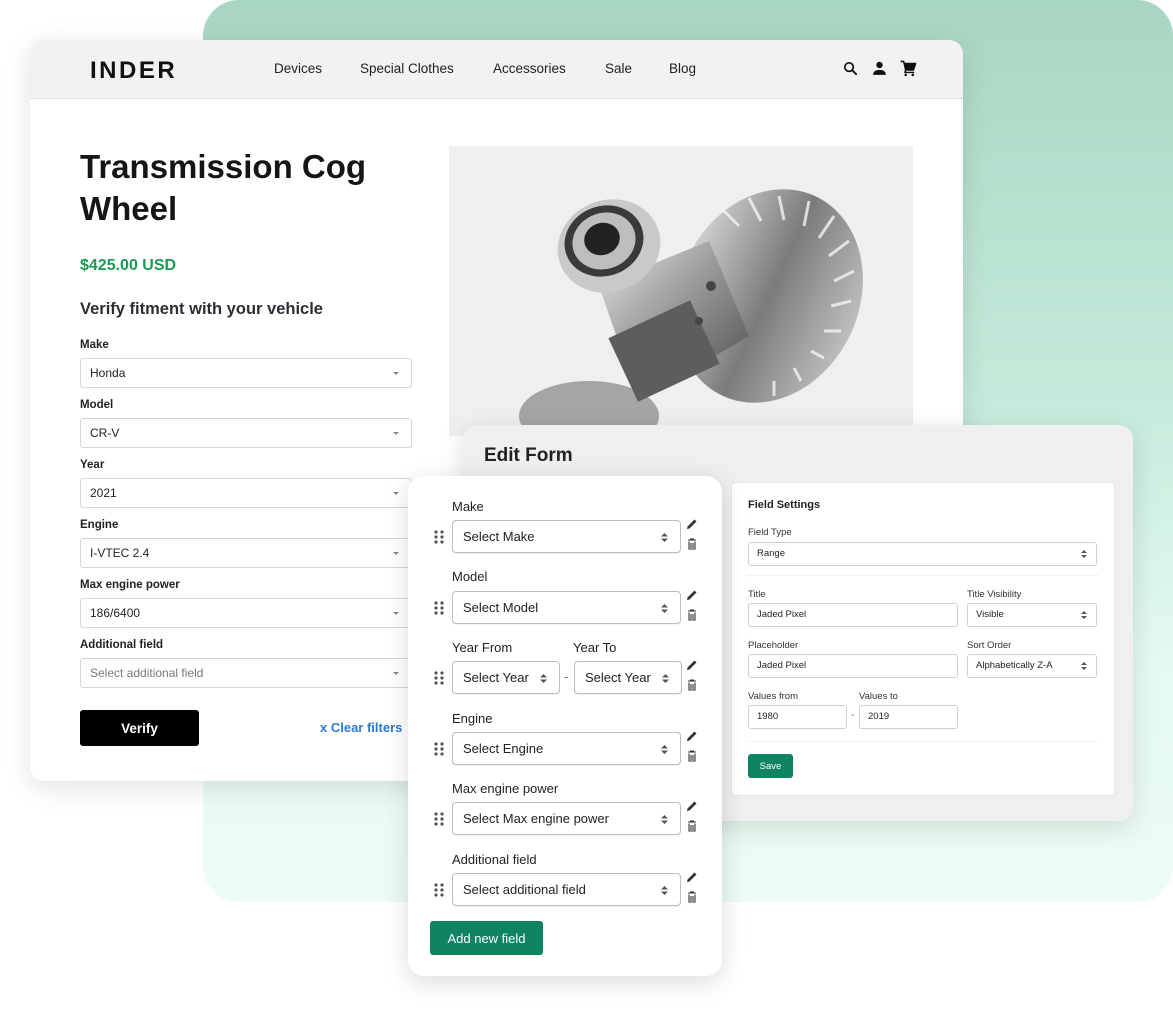  I want to click on year-select: 2021, so click(246, 493).